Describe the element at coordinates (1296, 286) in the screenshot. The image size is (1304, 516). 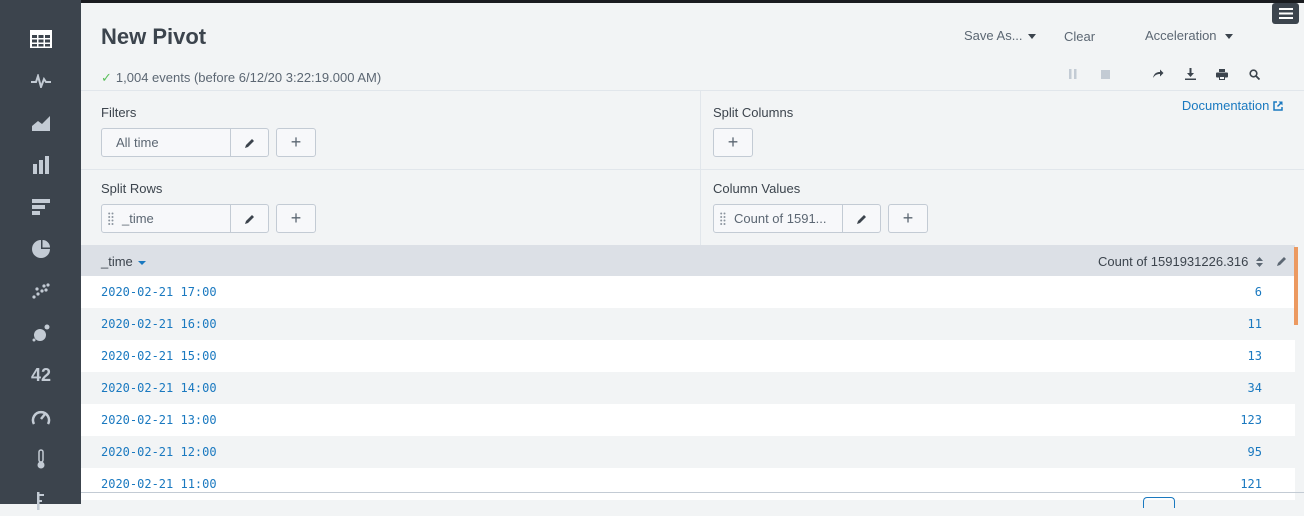
I see `scroll-indicator` at that location.